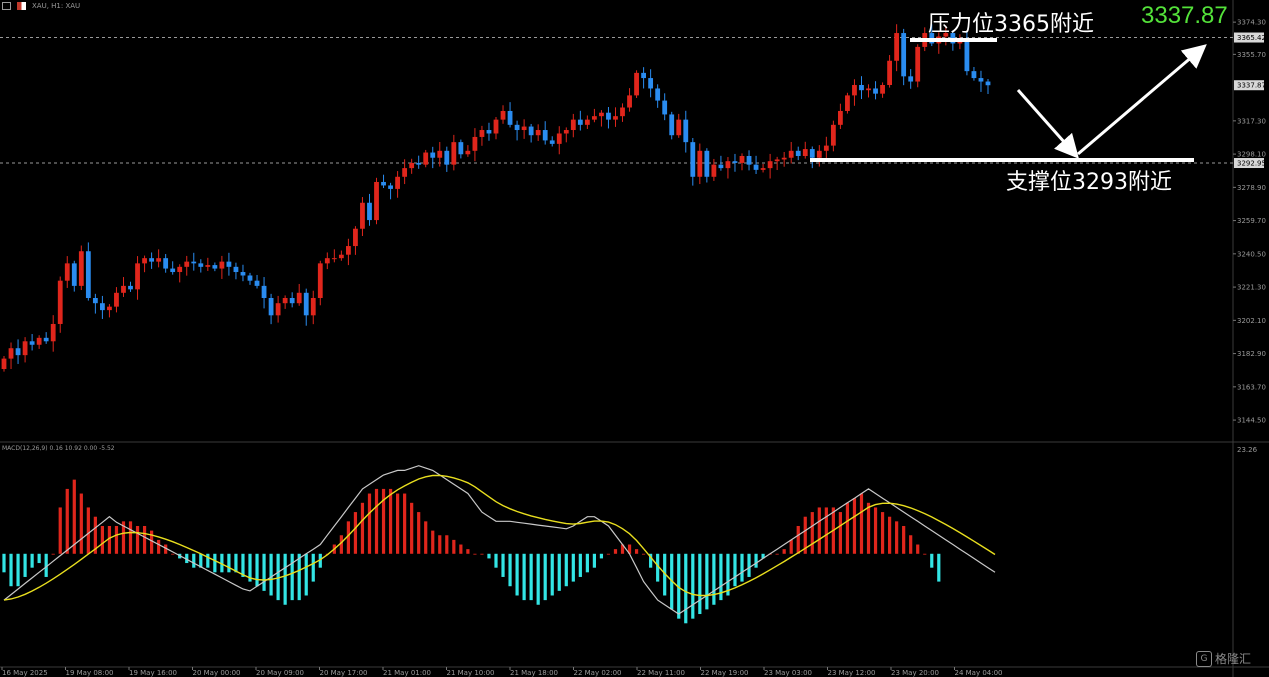 Image resolution: width=1269 pixels, height=677 pixels. Describe the element at coordinates (1251, 354) in the screenshot. I see `price-tick-label: 3182.90` at that location.